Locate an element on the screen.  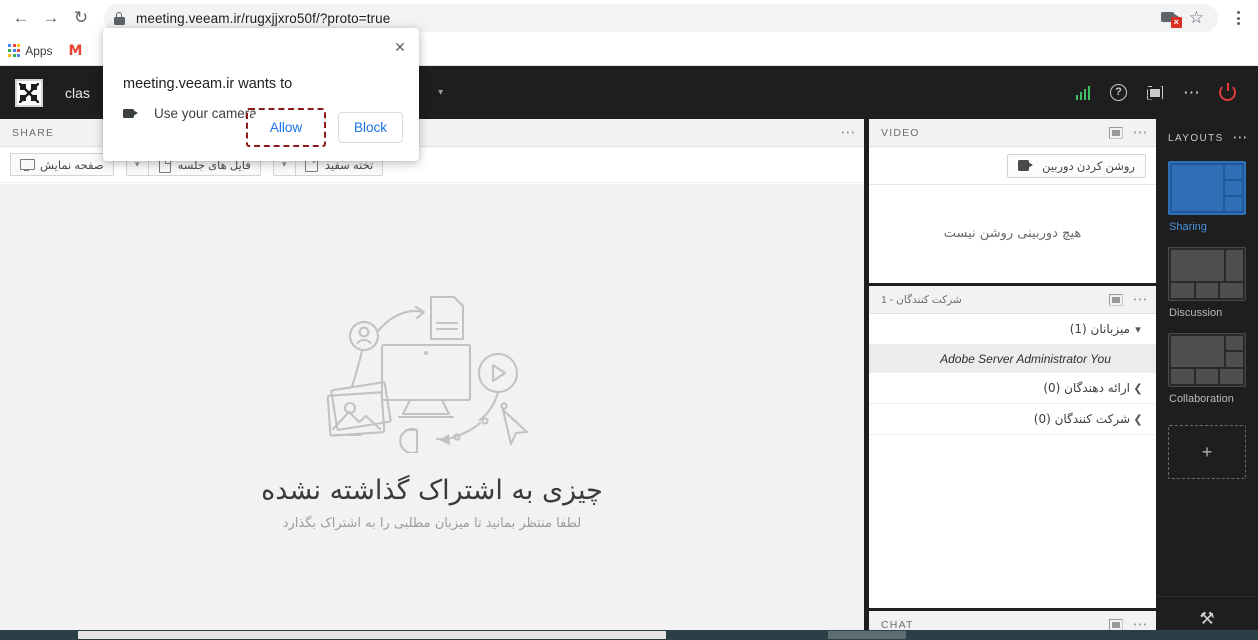
permission-option-row: Use your camera is located at coordinates (190, 113).